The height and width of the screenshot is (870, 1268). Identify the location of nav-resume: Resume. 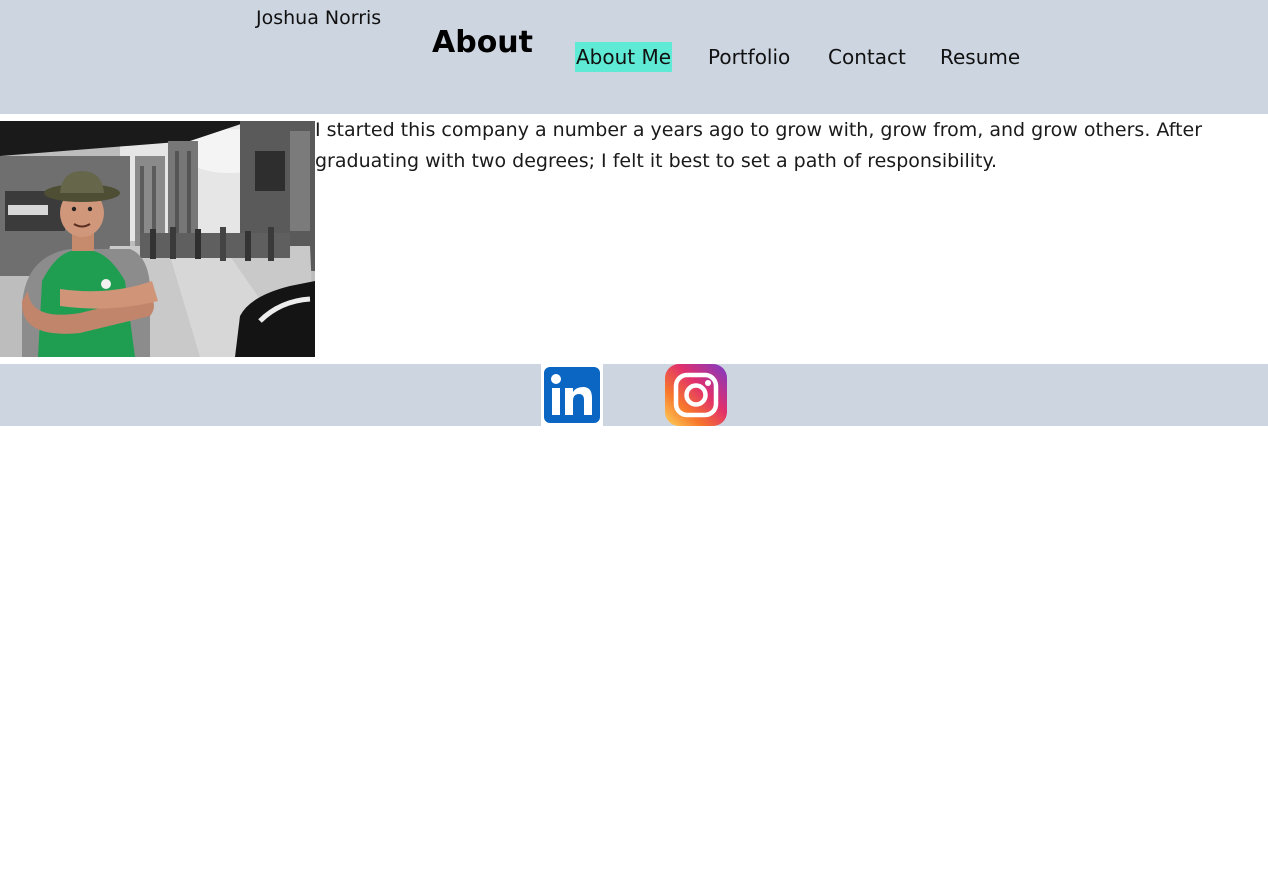
(980, 57).